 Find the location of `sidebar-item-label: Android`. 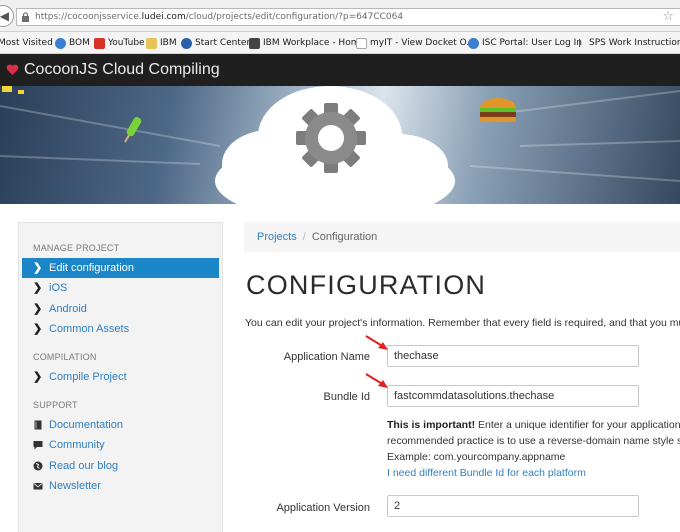

sidebar-item-label: Android is located at coordinates (68, 309).